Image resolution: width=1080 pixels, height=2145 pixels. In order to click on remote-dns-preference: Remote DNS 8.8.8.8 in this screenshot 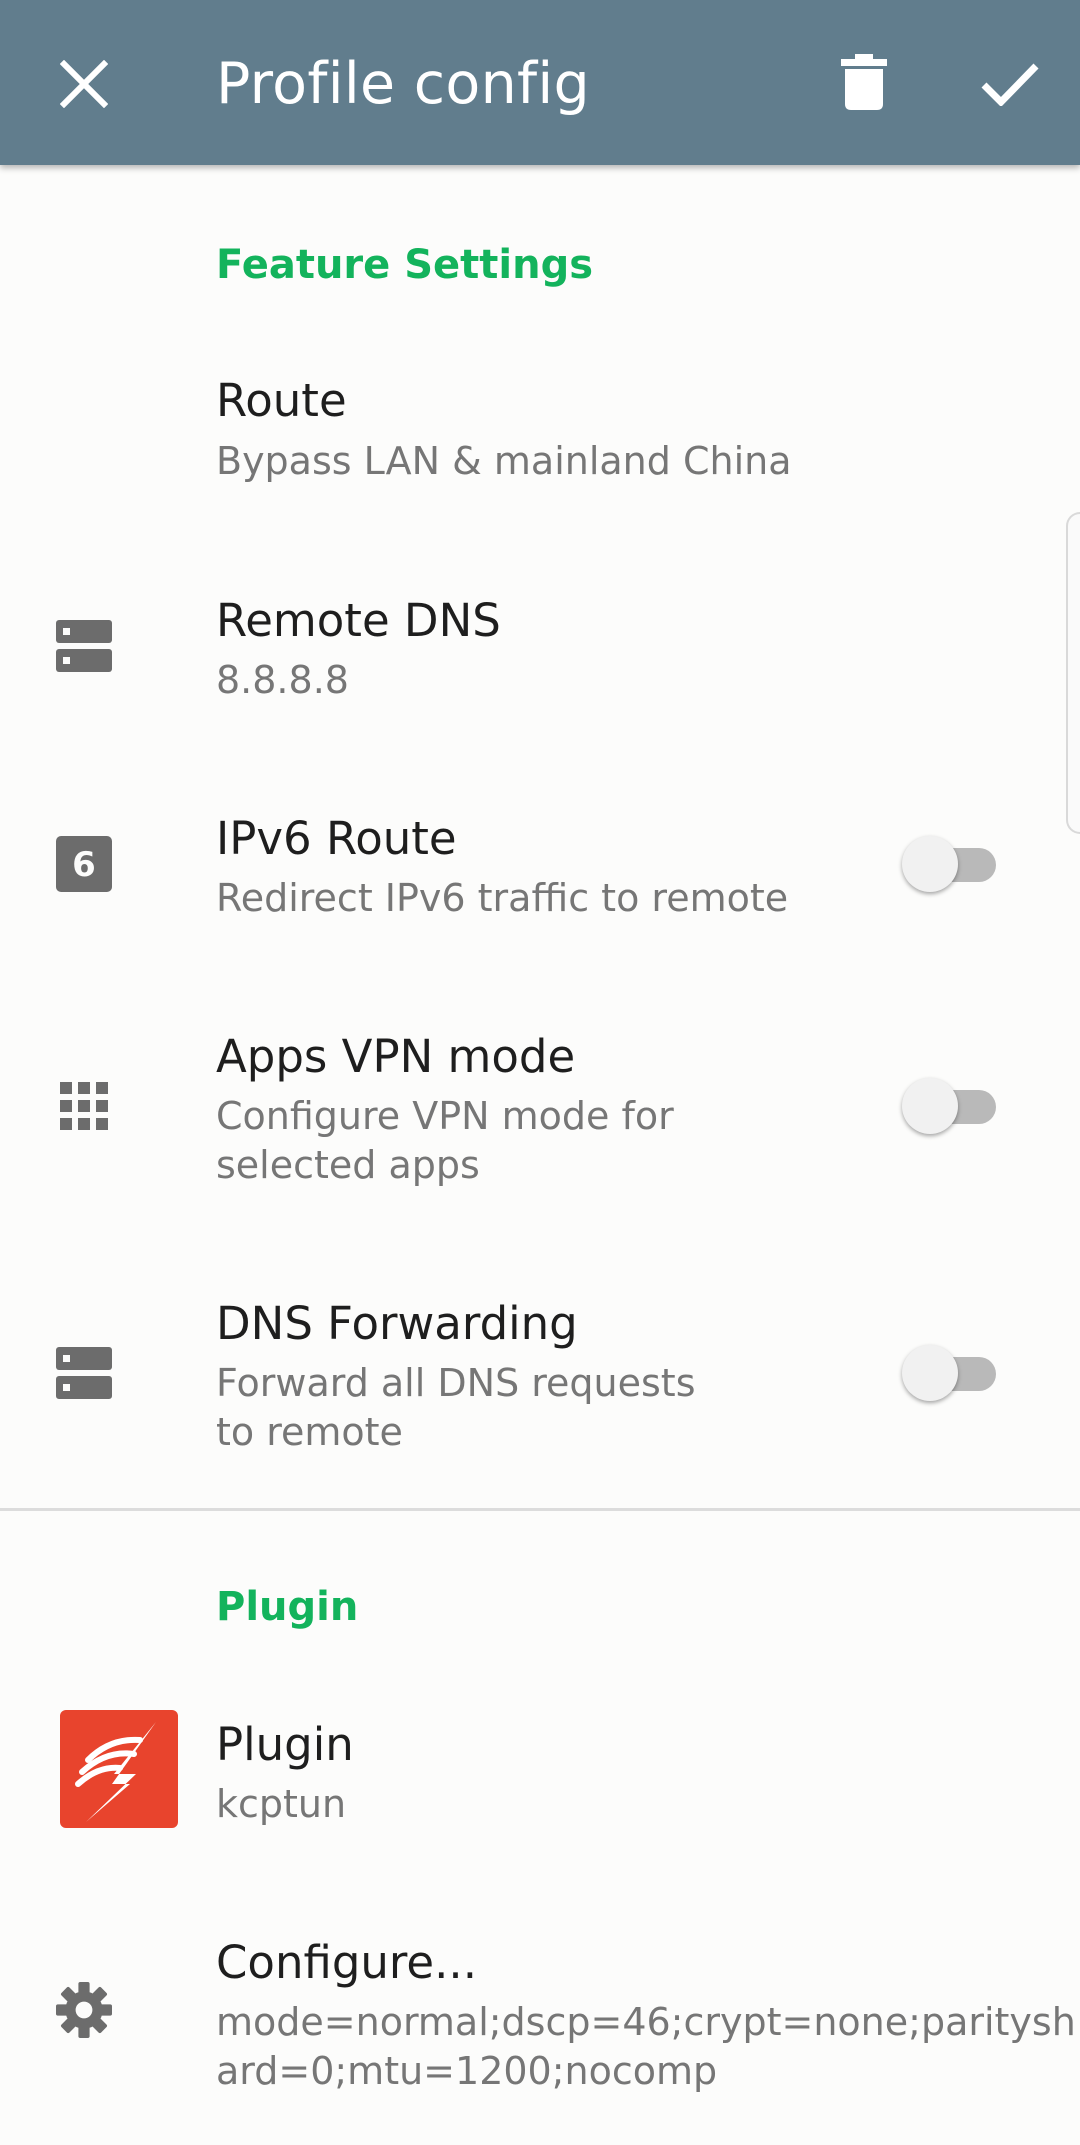, I will do `click(540, 653)`.